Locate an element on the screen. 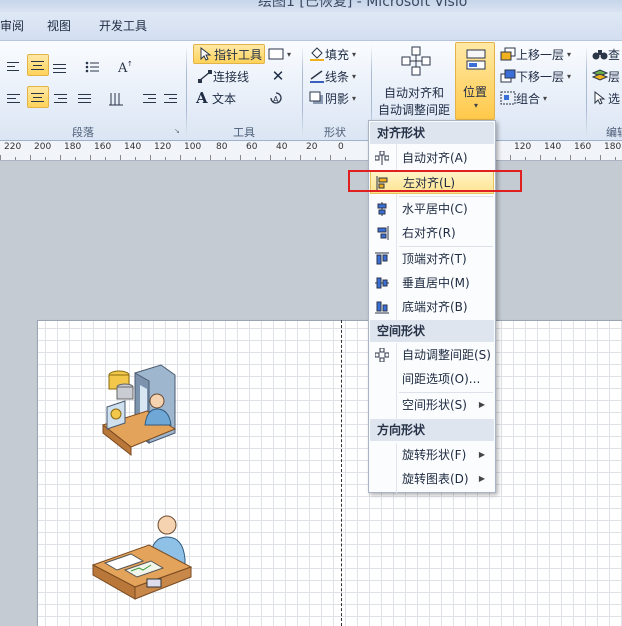 Image resolution: width=622 pixels, height=626 pixels. pointer-tool-button: 指针工具 is located at coordinates (229, 54).